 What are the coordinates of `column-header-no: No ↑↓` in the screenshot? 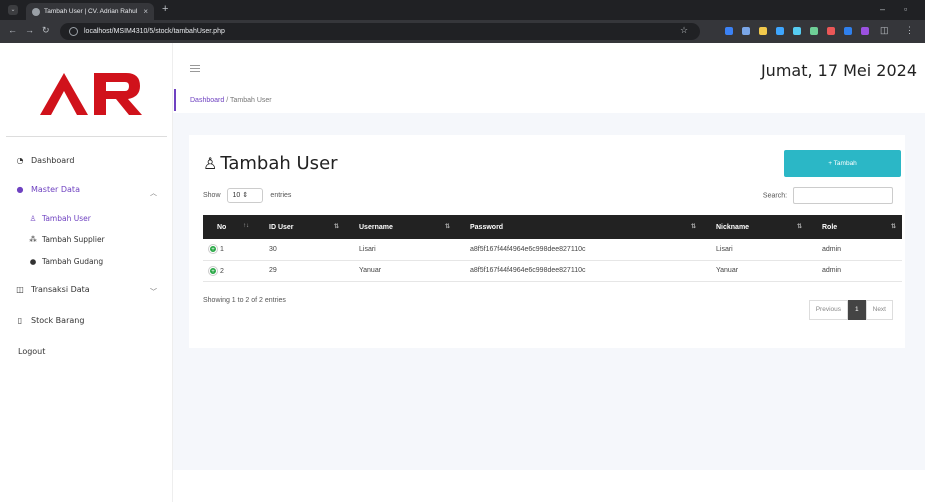 It's located at (229, 227).